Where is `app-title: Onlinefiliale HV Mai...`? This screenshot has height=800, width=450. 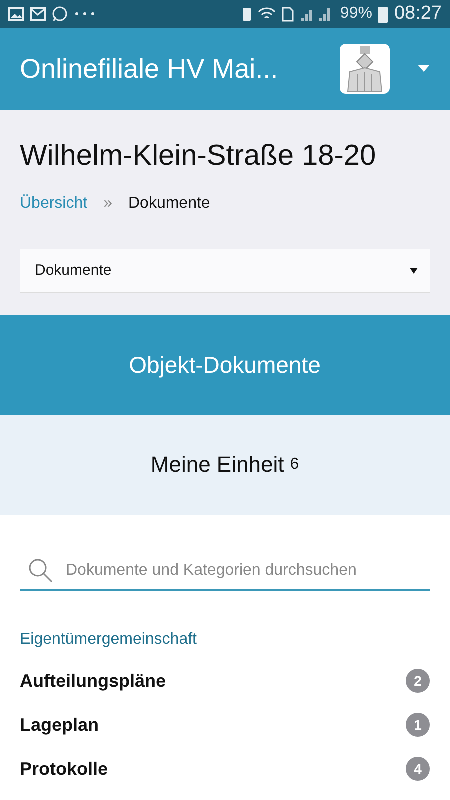 app-title: Onlinefiliale HV Mai... is located at coordinates (150, 69).